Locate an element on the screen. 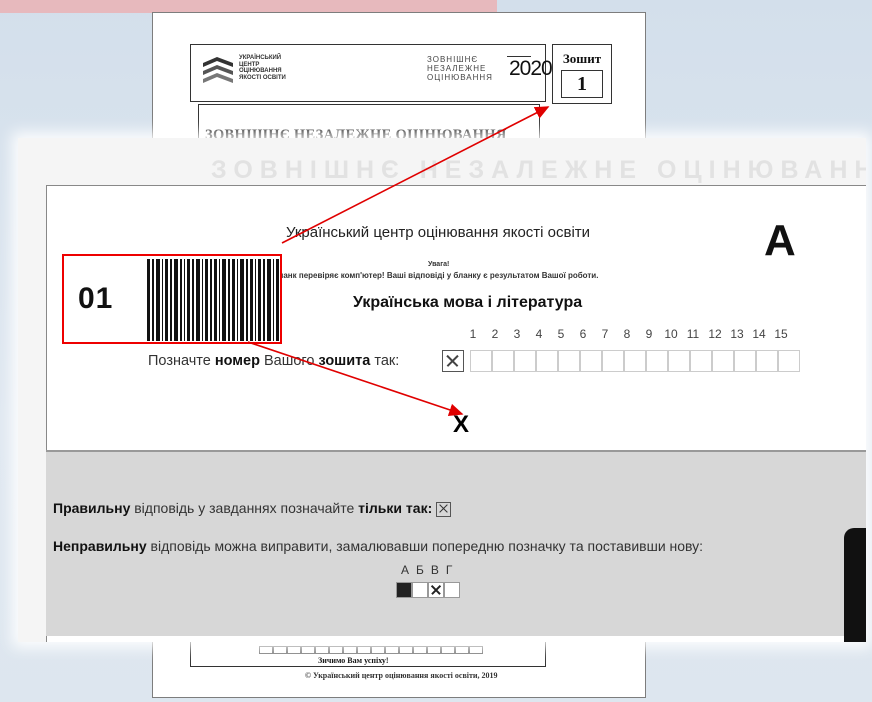 The image size is (872, 702). subject-title: Українська мова і література is located at coordinates (468, 302).